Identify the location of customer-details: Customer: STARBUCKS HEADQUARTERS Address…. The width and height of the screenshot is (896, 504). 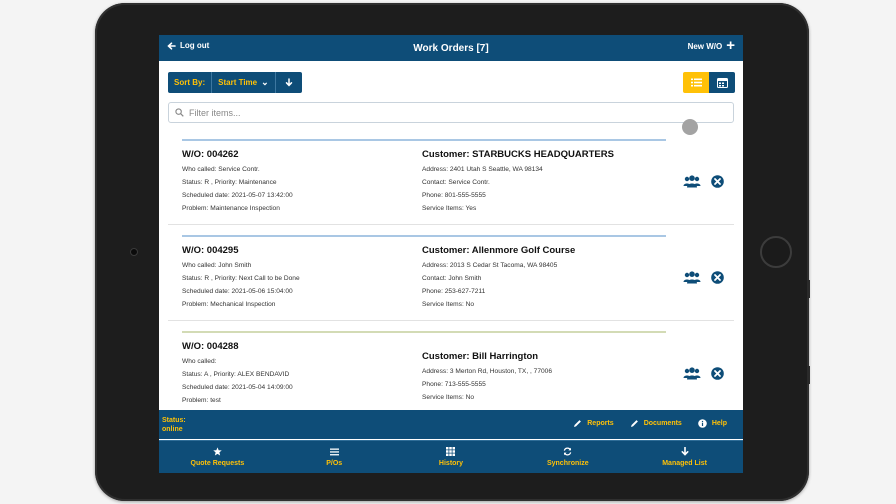
(547, 182).